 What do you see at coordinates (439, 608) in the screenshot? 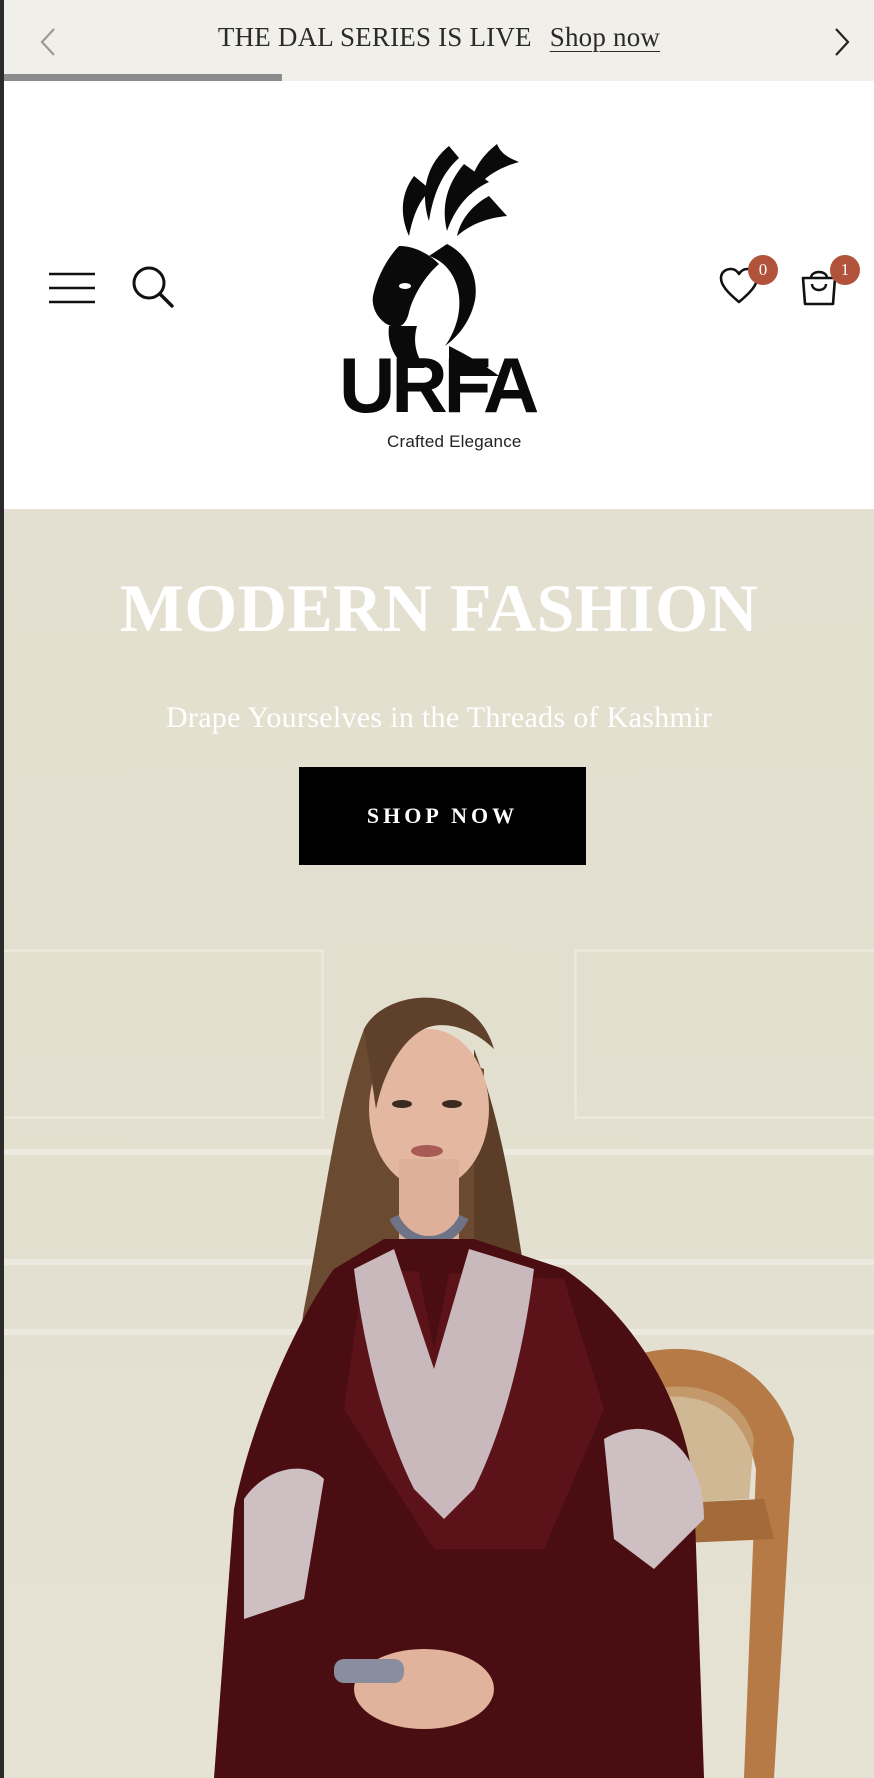
I see `hero-title: MODERN FASHION` at bounding box center [439, 608].